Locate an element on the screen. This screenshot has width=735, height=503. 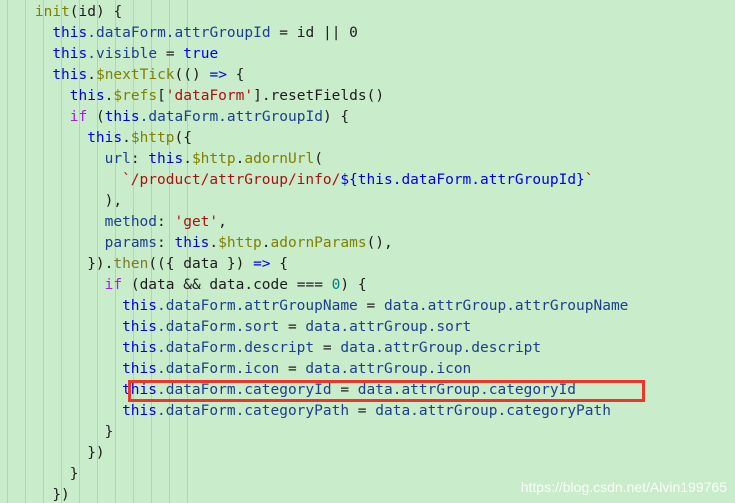
code-token: ${ is located at coordinates (349, 180).